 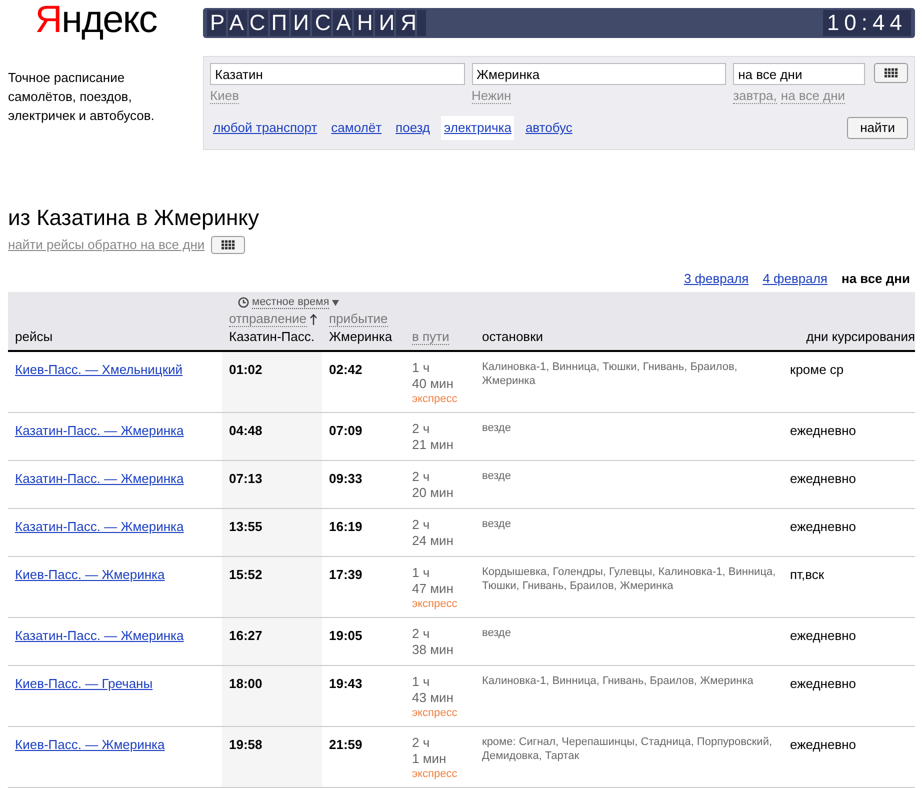 I want to click on stops-text: Калиновка-1, Винница, Тюшки, Гнивань, Браилов, Жмеринка, so click(x=610, y=374).